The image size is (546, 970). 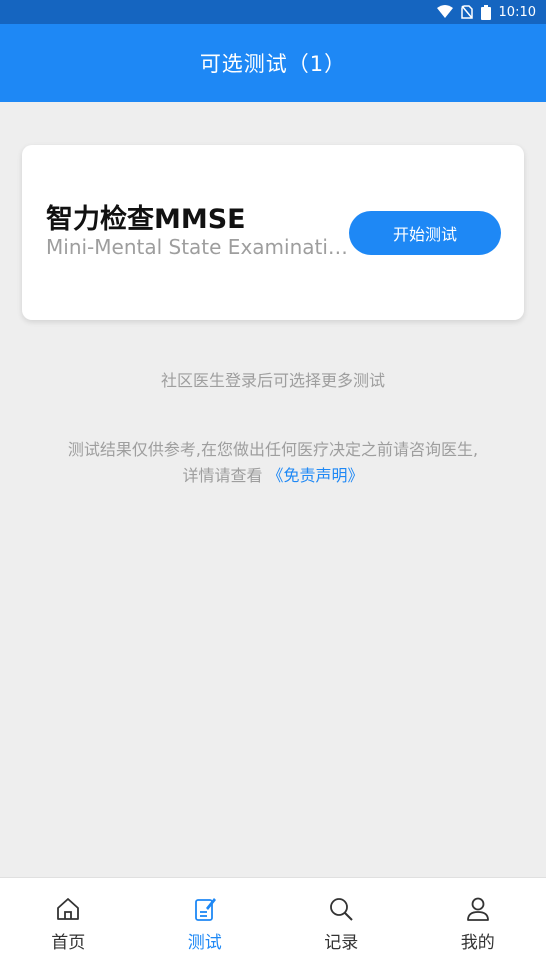 I want to click on tab-bar: 首页 测试 记录 我的, so click(x=273, y=923).